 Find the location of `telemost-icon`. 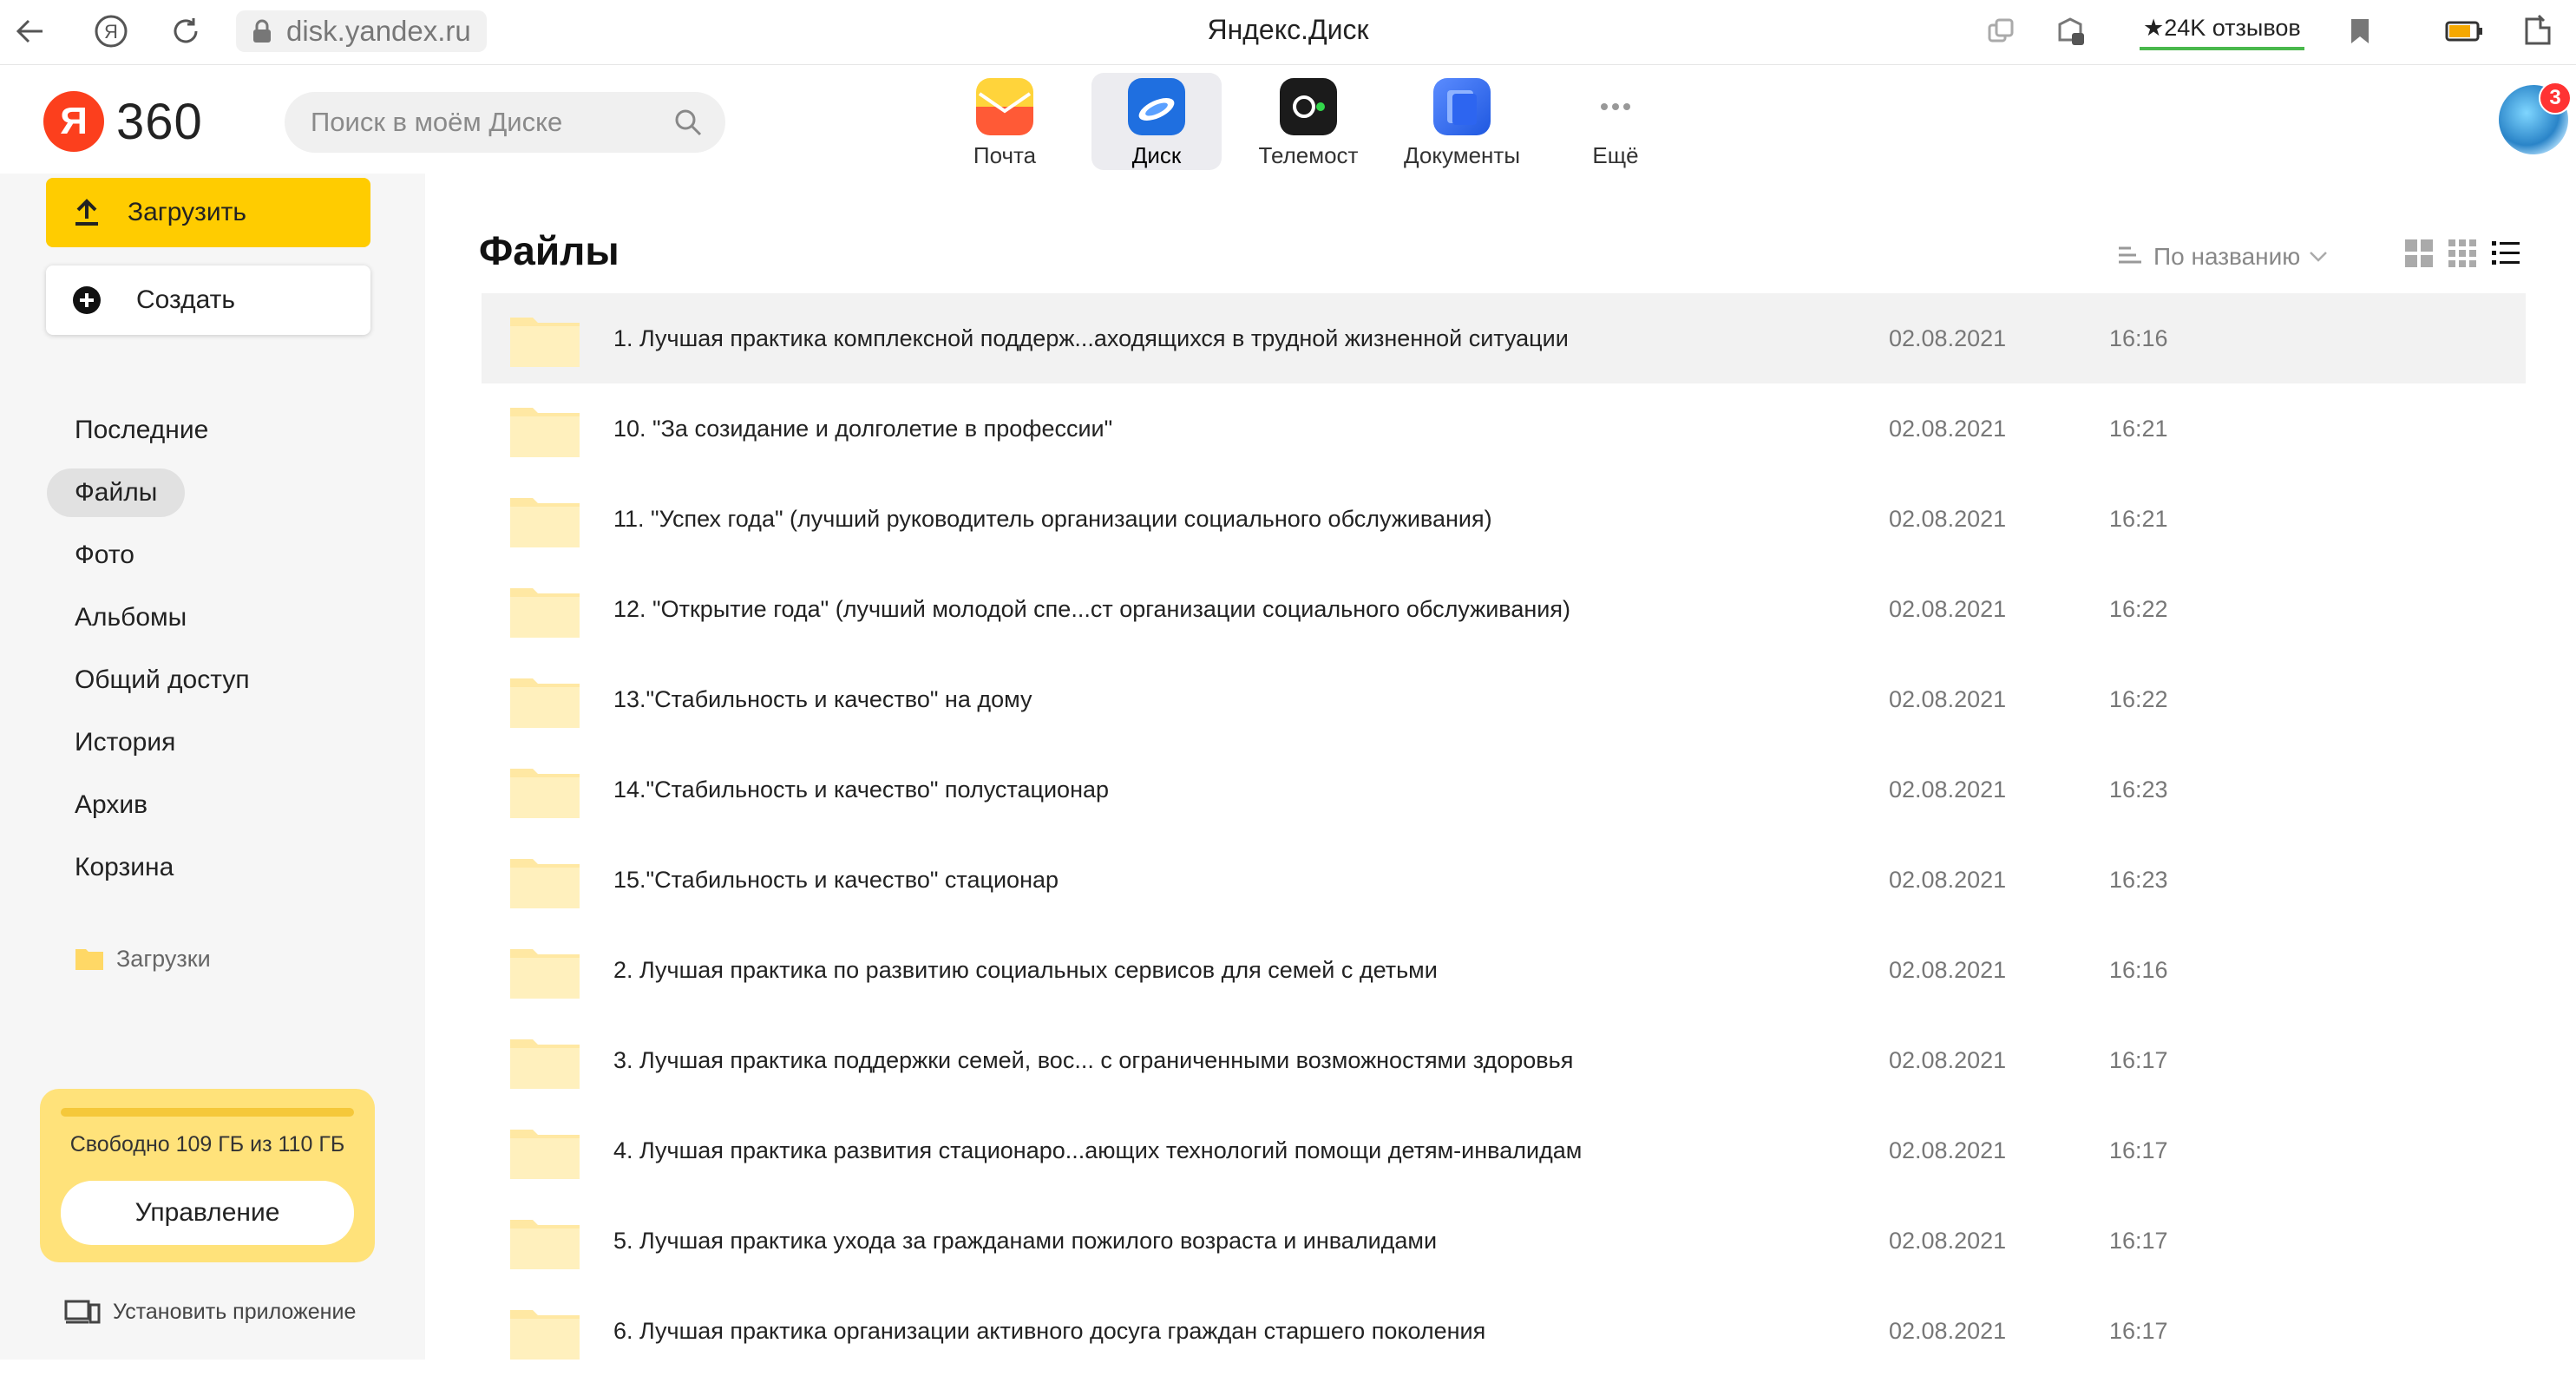

telemost-icon is located at coordinates (1308, 106).